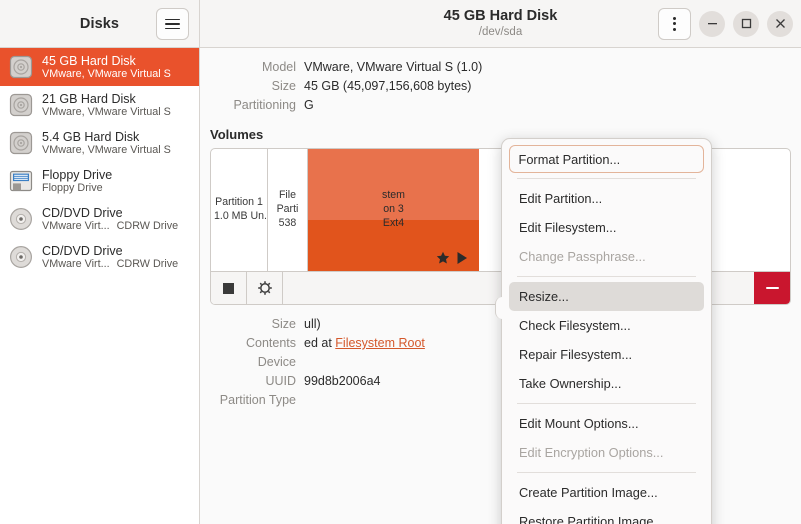 This screenshot has height=524, width=801. Describe the element at coordinates (380, 343) in the screenshot. I see `filesystem-root-link: Filesystem Root` at that location.